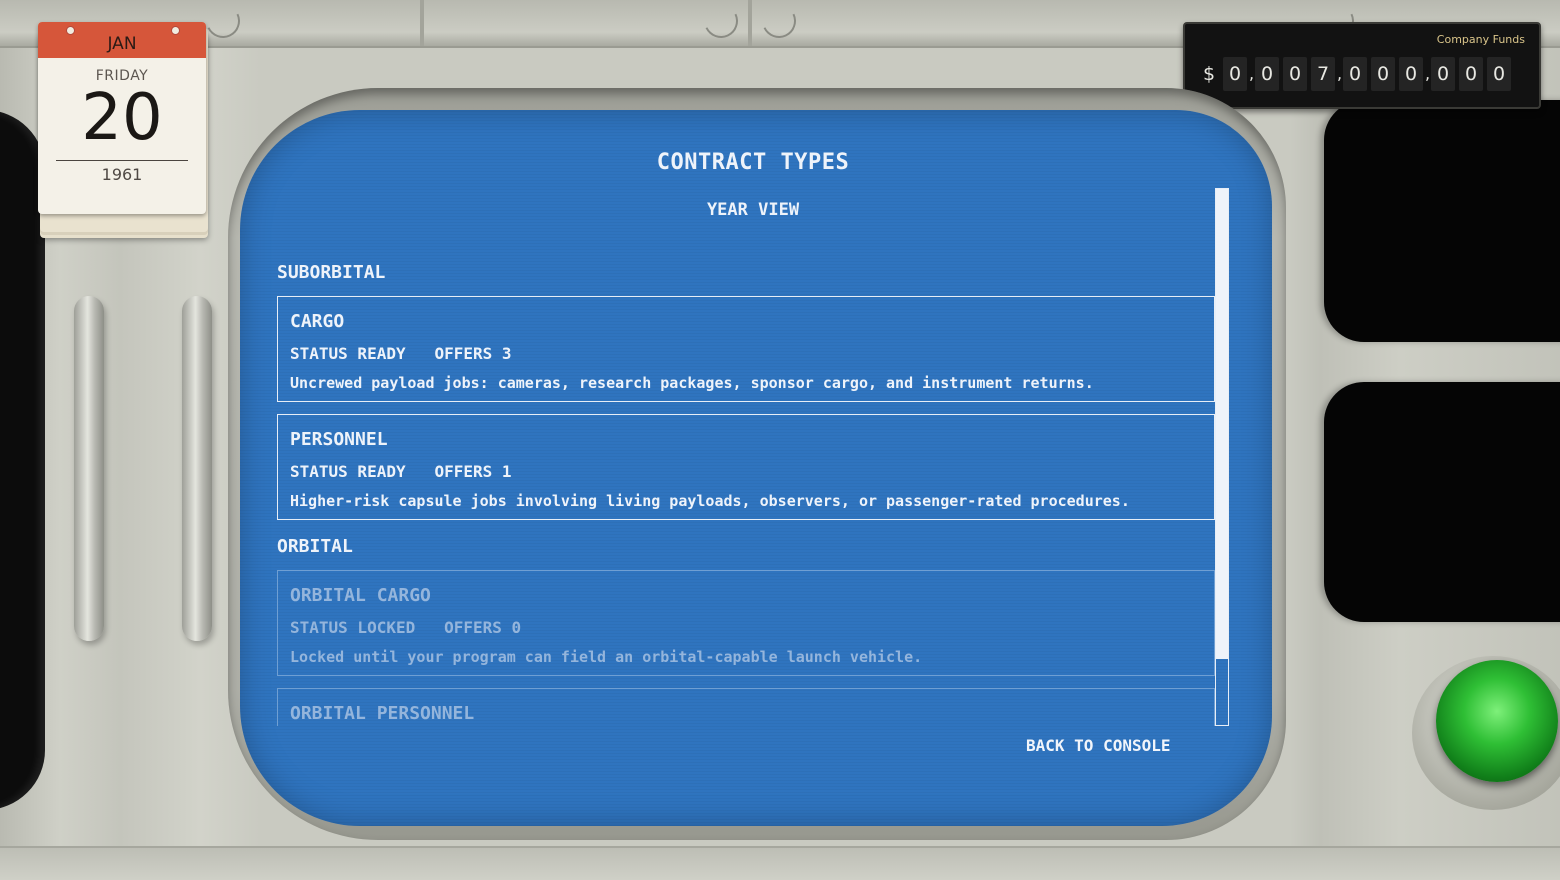 This screenshot has width=1560, height=880. What do you see at coordinates (1323, 74) in the screenshot?
I see `funds-digit: 7` at bounding box center [1323, 74].